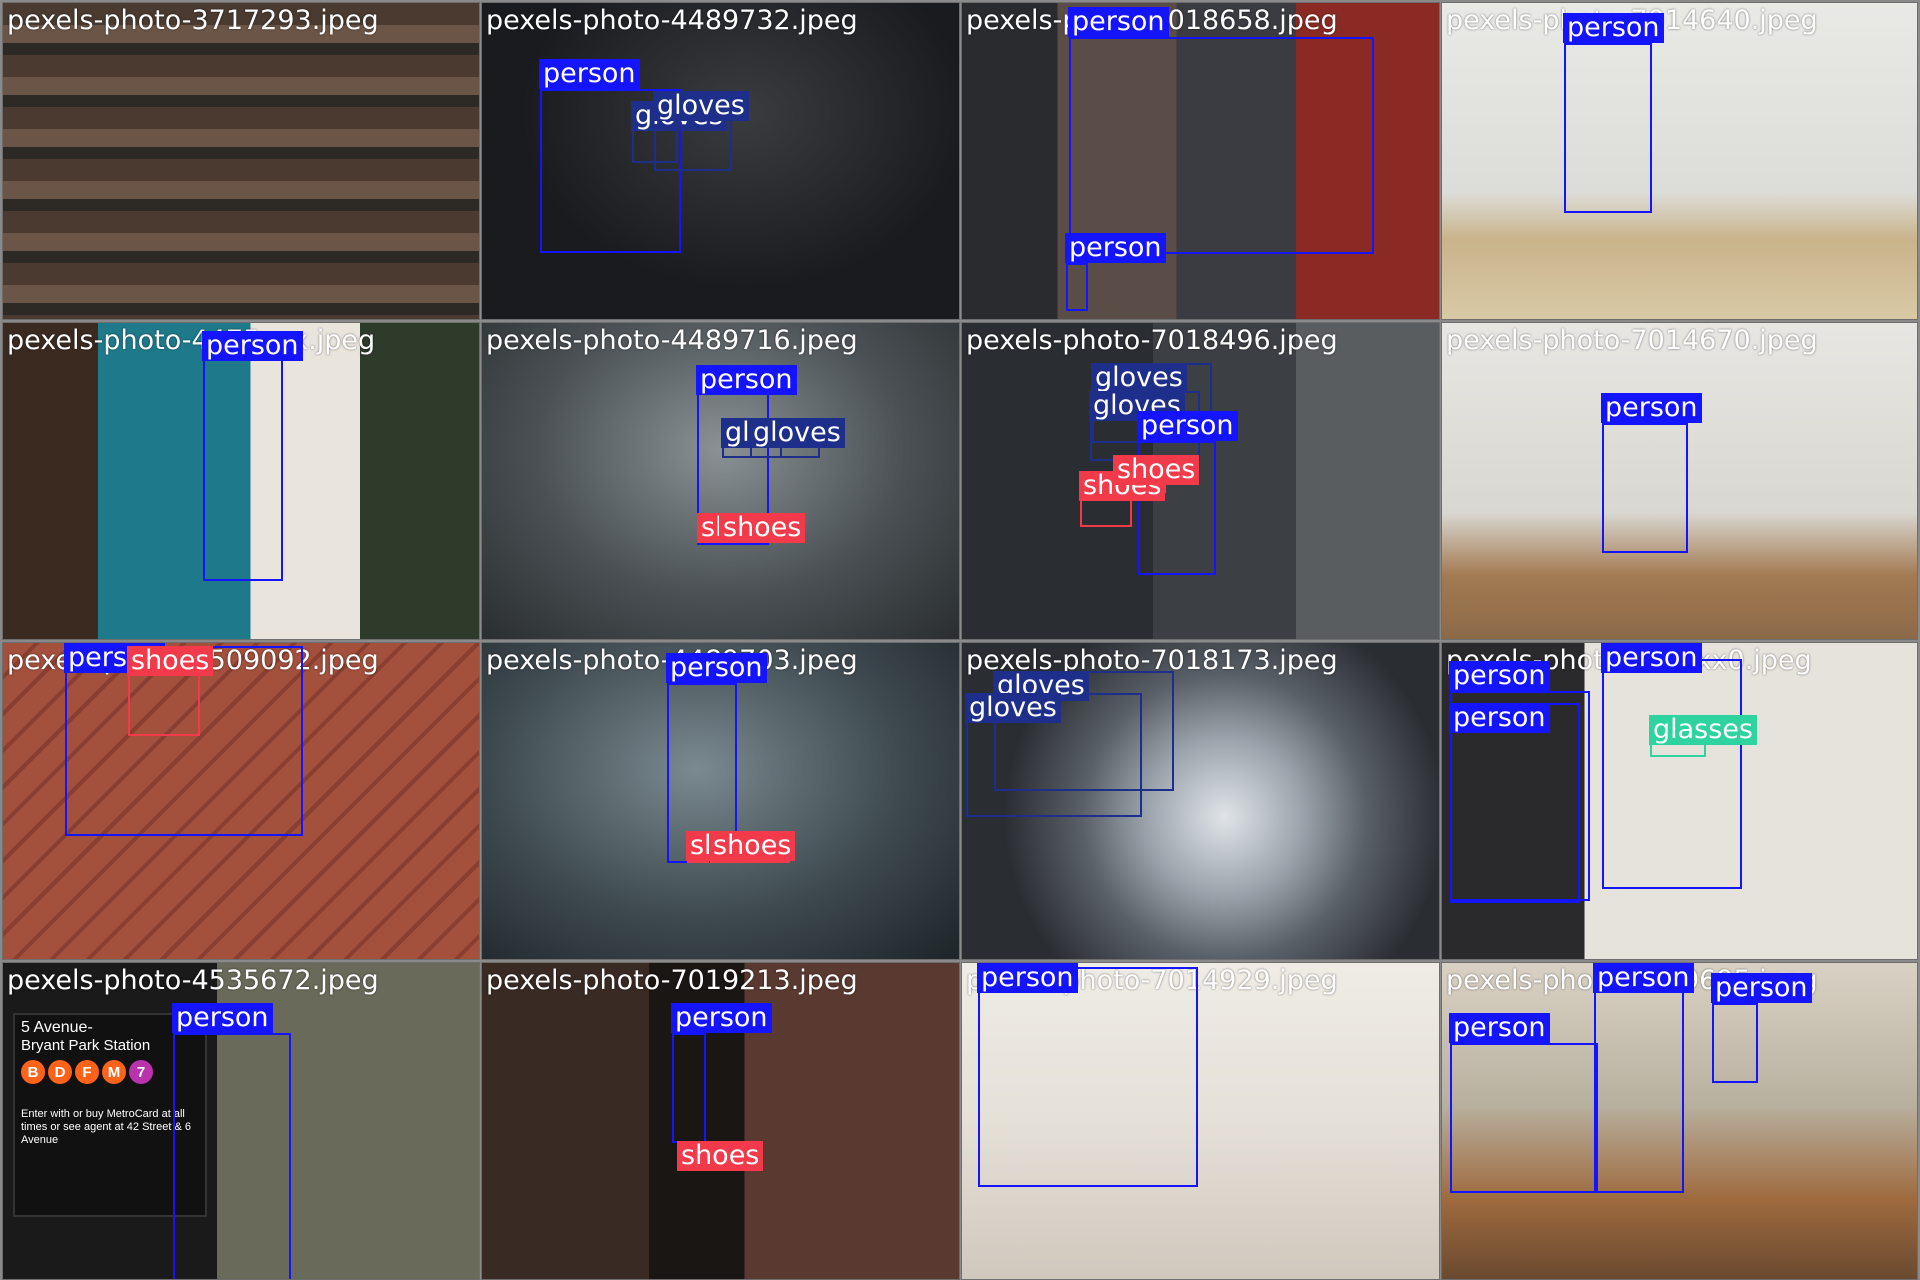 Image resolution: width=1920 pixels, height=1280 pixels. Describe the element at coordinates (1200, 1121) in the screenshot. I see `image-tile: pexels-photo-7014929.jpeg person` at that location.